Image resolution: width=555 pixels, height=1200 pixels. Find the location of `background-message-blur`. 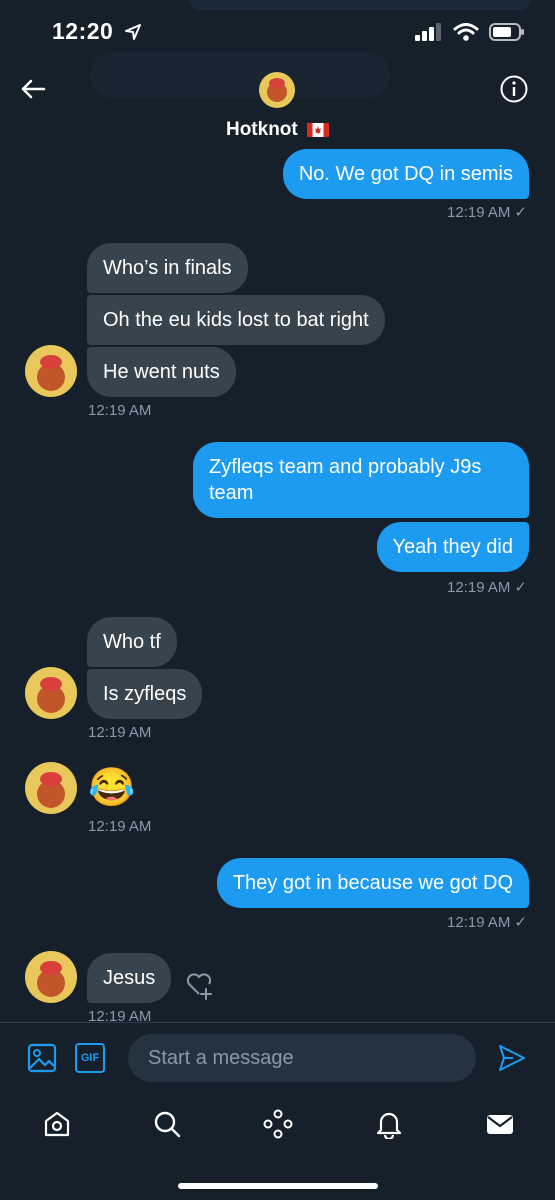

background-message-blur is located at coordinates (240, 75).